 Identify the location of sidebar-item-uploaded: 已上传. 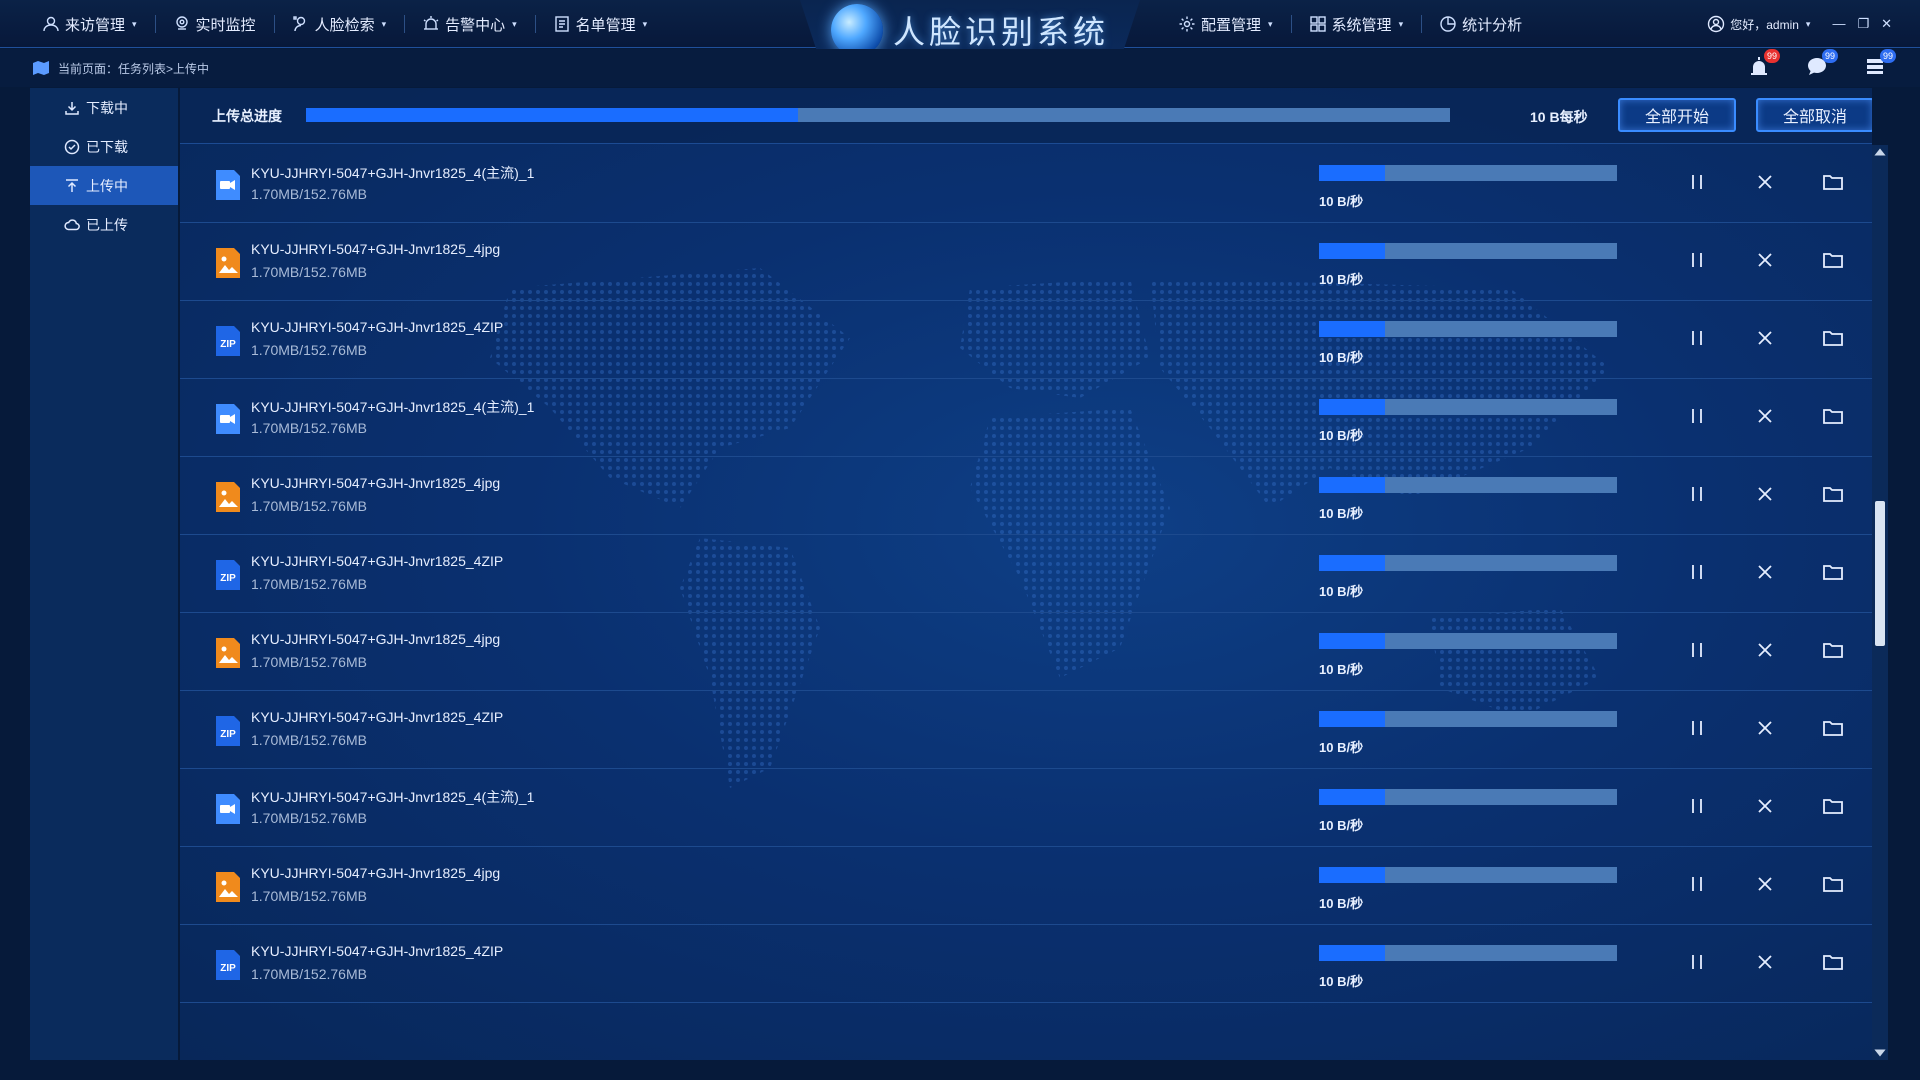
(104, 224).